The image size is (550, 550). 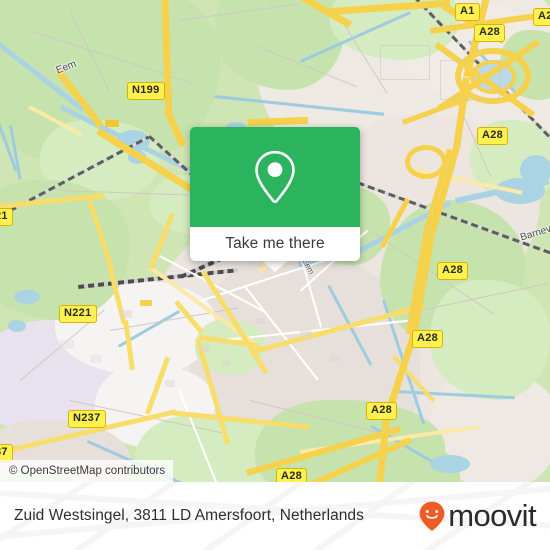 What do you see at coordinates (292, 475) in the screenshot?
I see `road-shield-a28-b: A28` at bounding box center [292, 475].